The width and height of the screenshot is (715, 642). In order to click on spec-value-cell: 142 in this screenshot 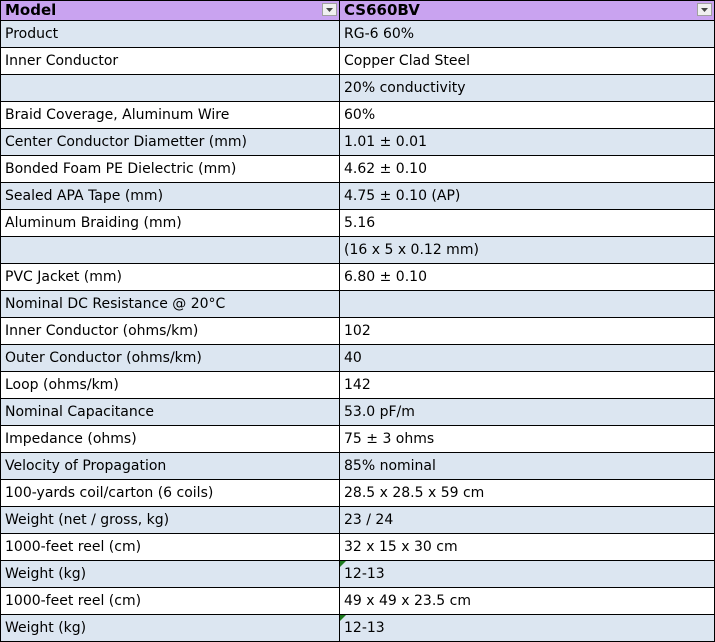, I will do `click(527, 385)`.